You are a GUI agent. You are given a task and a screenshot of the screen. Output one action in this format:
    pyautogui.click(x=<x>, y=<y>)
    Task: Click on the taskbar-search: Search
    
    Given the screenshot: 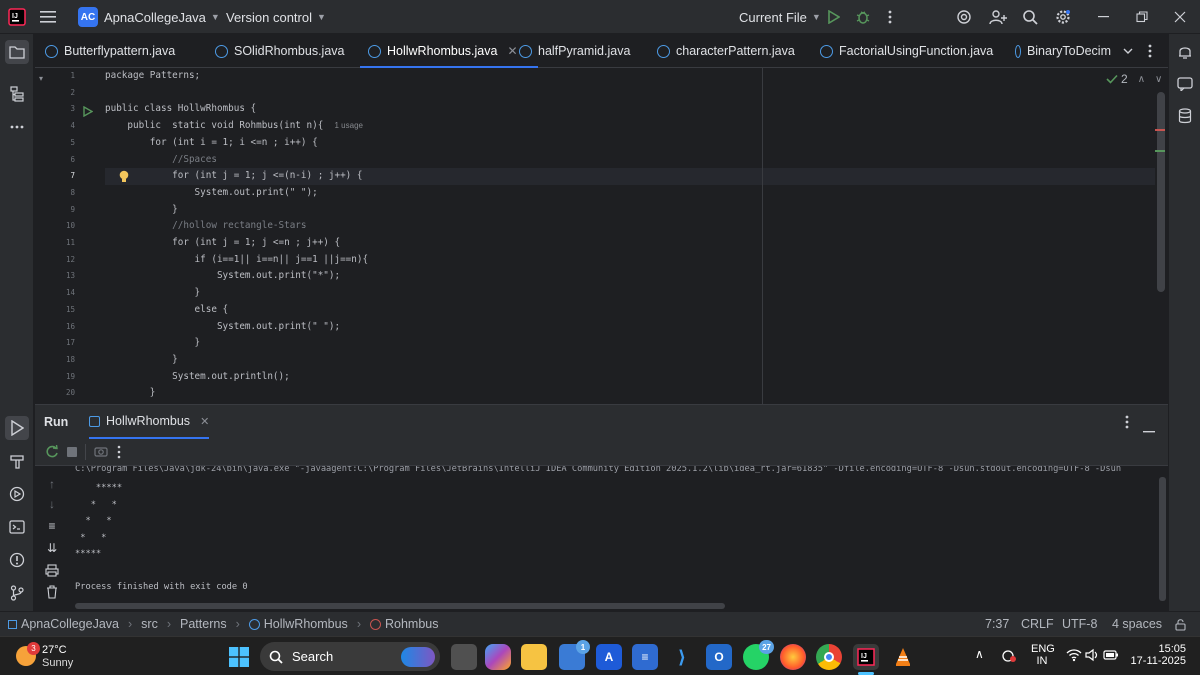 What is the action you would take?
    pyautogui.click(x=350, y=656)
    